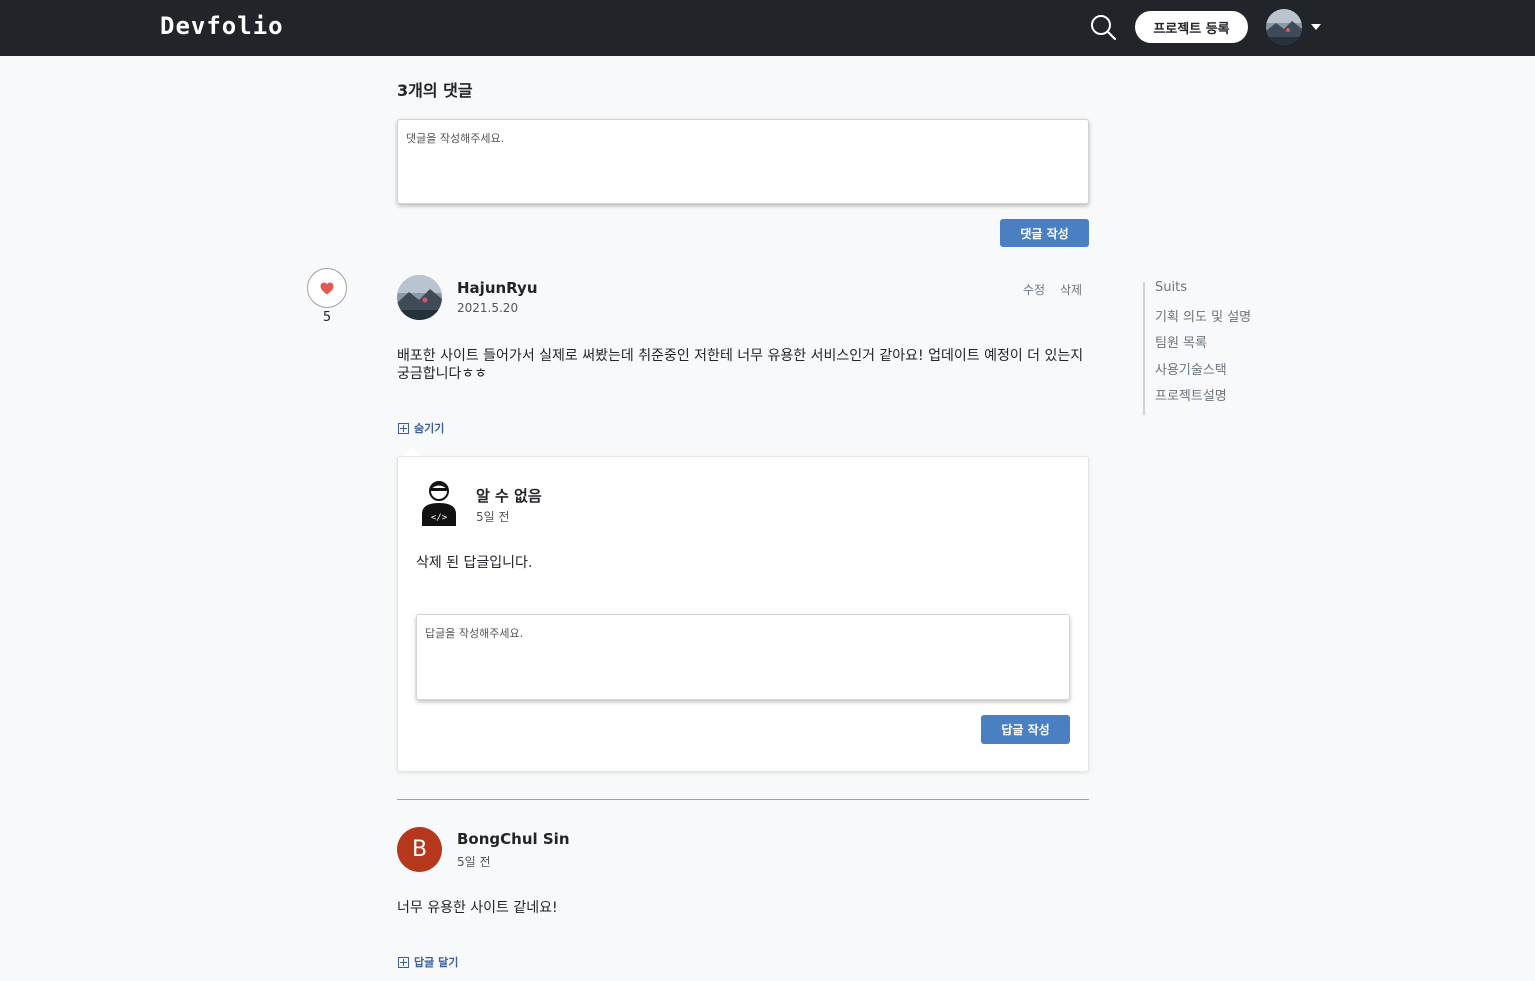 This screenshot has width=1535, height=981. Describe the element at coordinates (436, 962) in the screenshot. I see `add-reply-label: 답글 달기` at that location.